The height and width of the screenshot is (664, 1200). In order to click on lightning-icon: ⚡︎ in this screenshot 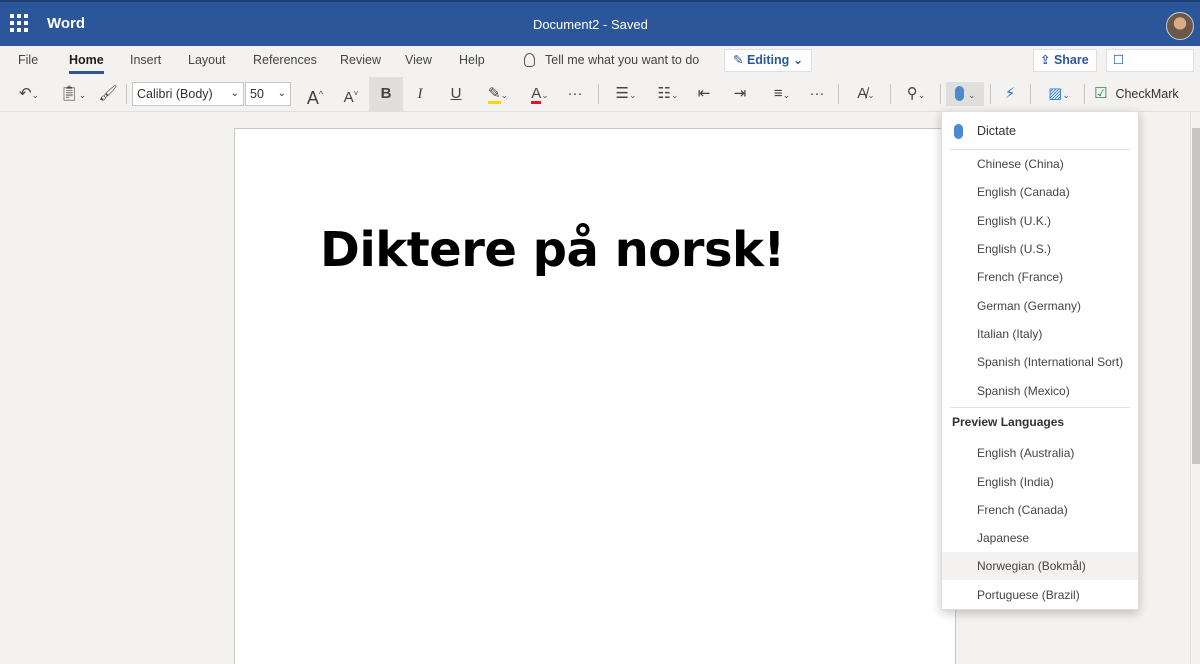, I will do `click(1010, 93)`.